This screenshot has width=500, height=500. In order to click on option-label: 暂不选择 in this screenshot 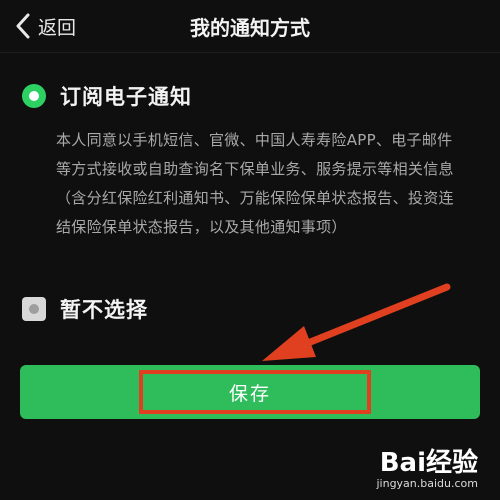, I will do `click(104, 310)`.